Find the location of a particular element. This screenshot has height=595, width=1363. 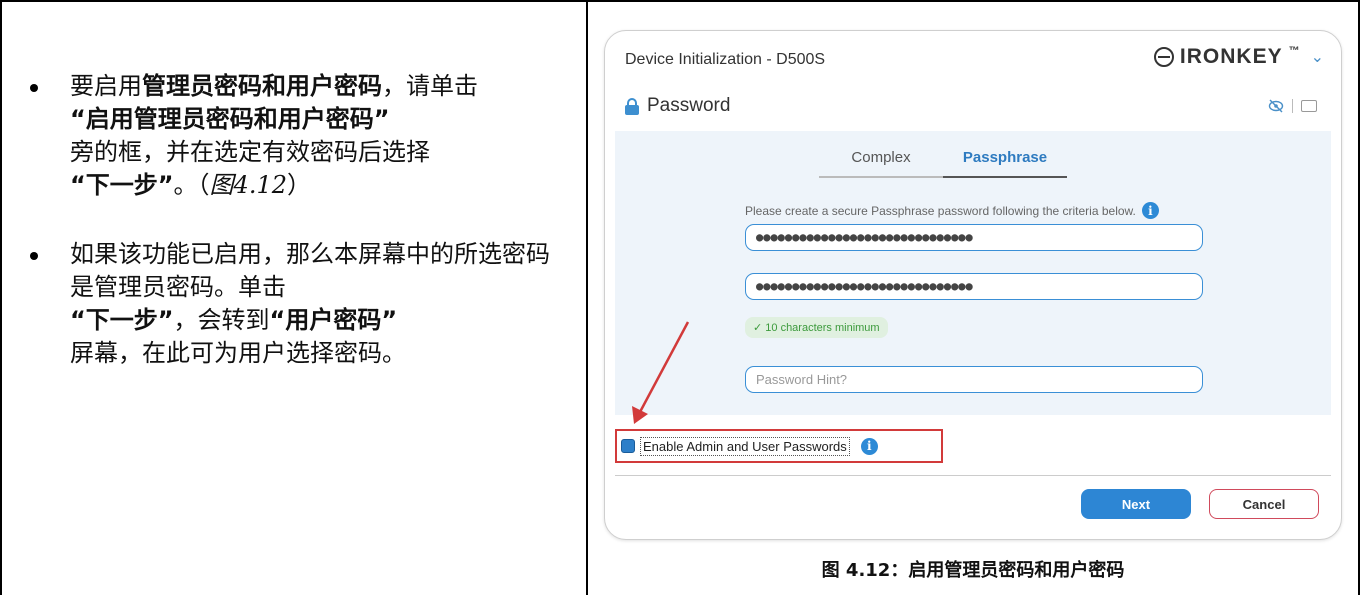

chevron-down-icon: ⌄ is located at coordinates (1318, 57).